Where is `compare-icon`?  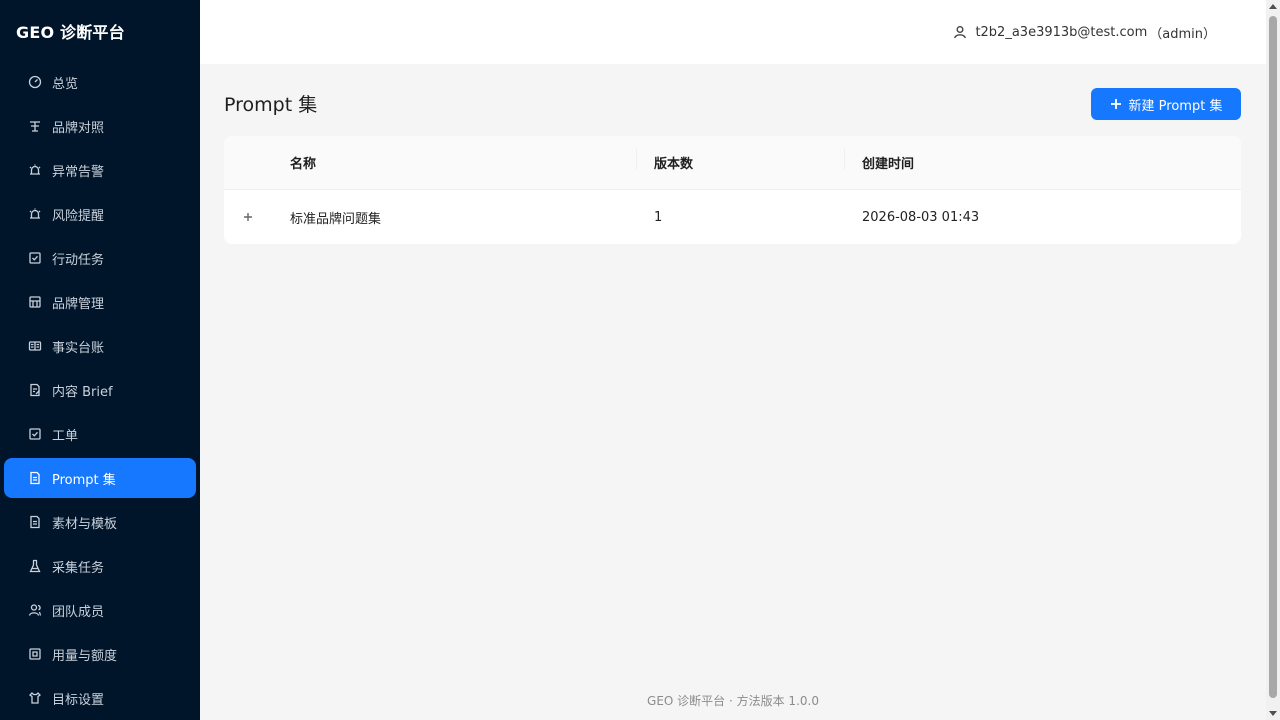 compare-icon is located at coordinates (35, 126).